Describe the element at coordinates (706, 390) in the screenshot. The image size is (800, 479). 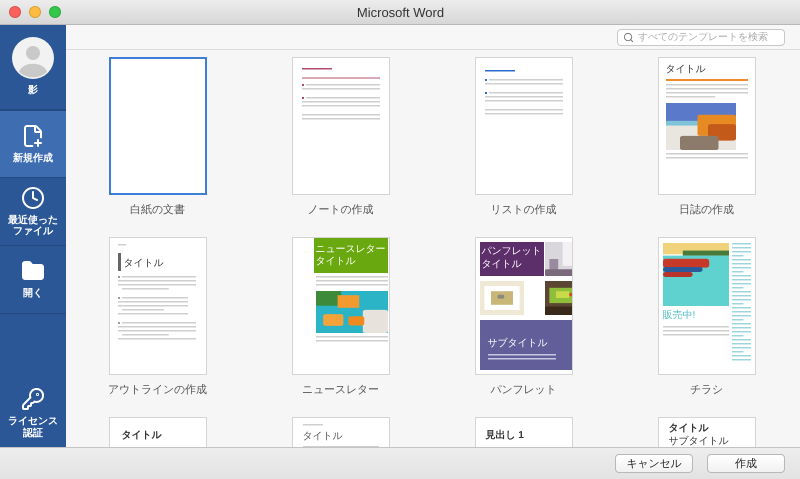
I see `template-label: チラシ` at that location.